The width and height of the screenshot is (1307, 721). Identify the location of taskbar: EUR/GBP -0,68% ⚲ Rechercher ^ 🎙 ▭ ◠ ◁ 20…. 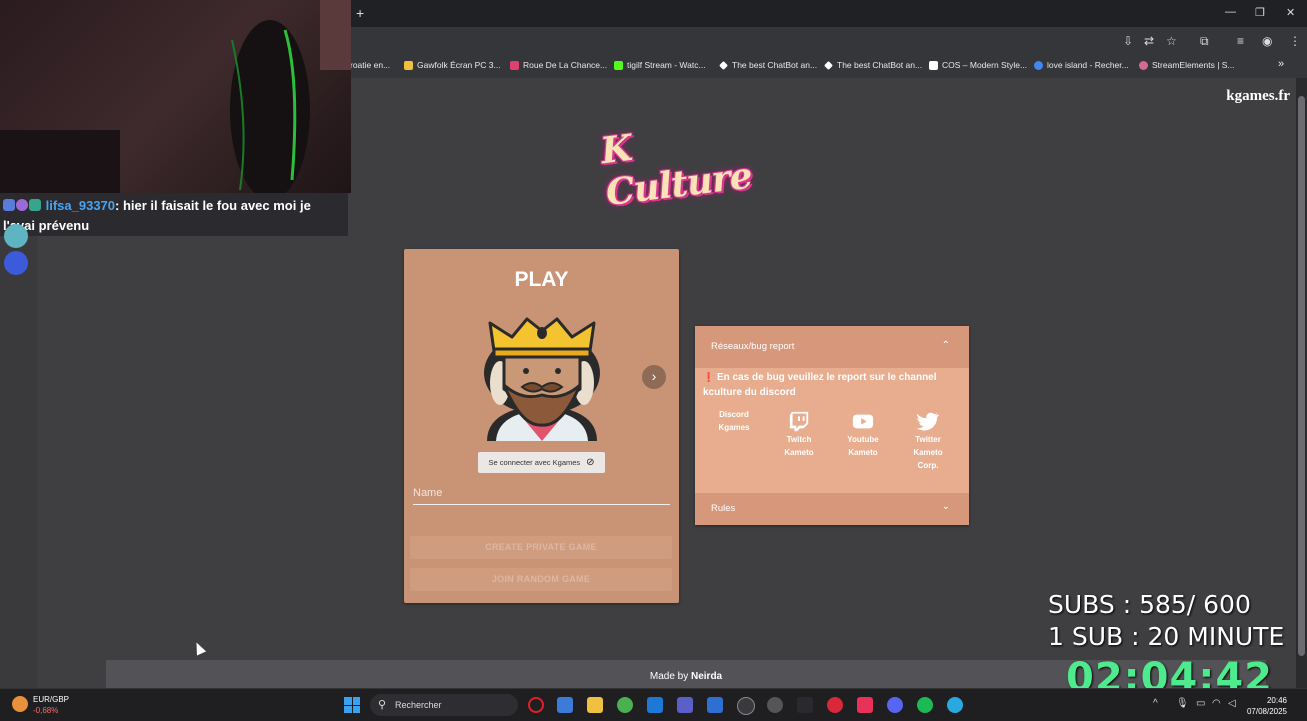
(653, 704).